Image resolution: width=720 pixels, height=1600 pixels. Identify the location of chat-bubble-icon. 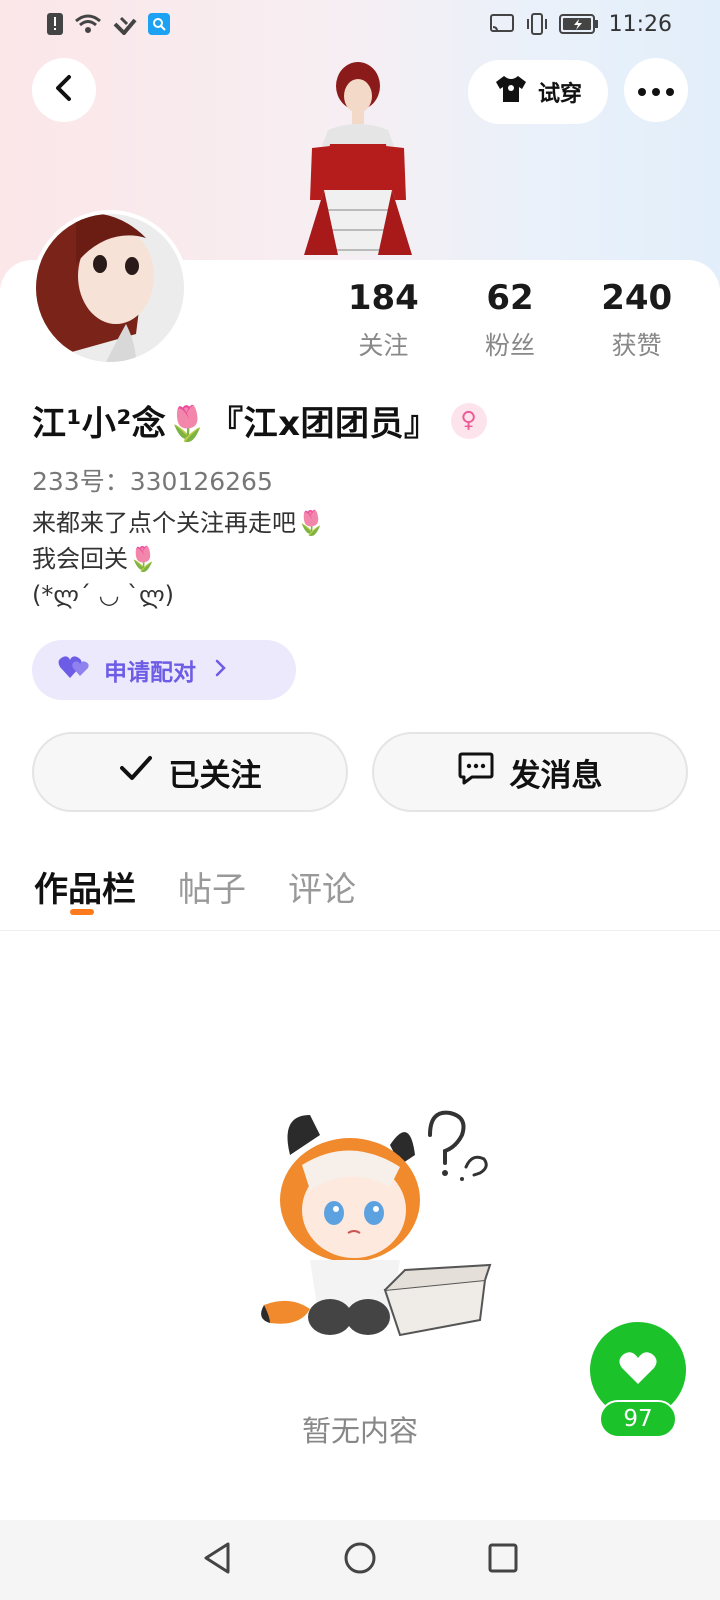
(476, 772).